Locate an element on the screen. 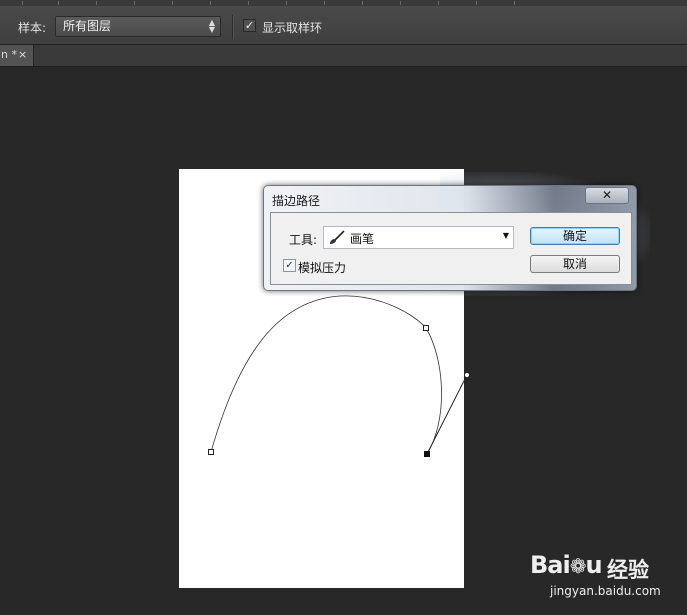 Image resolution: width=687 pixels, height=615 pixels. baidu-logo-left: Bai is located at coordinates (550, 565).